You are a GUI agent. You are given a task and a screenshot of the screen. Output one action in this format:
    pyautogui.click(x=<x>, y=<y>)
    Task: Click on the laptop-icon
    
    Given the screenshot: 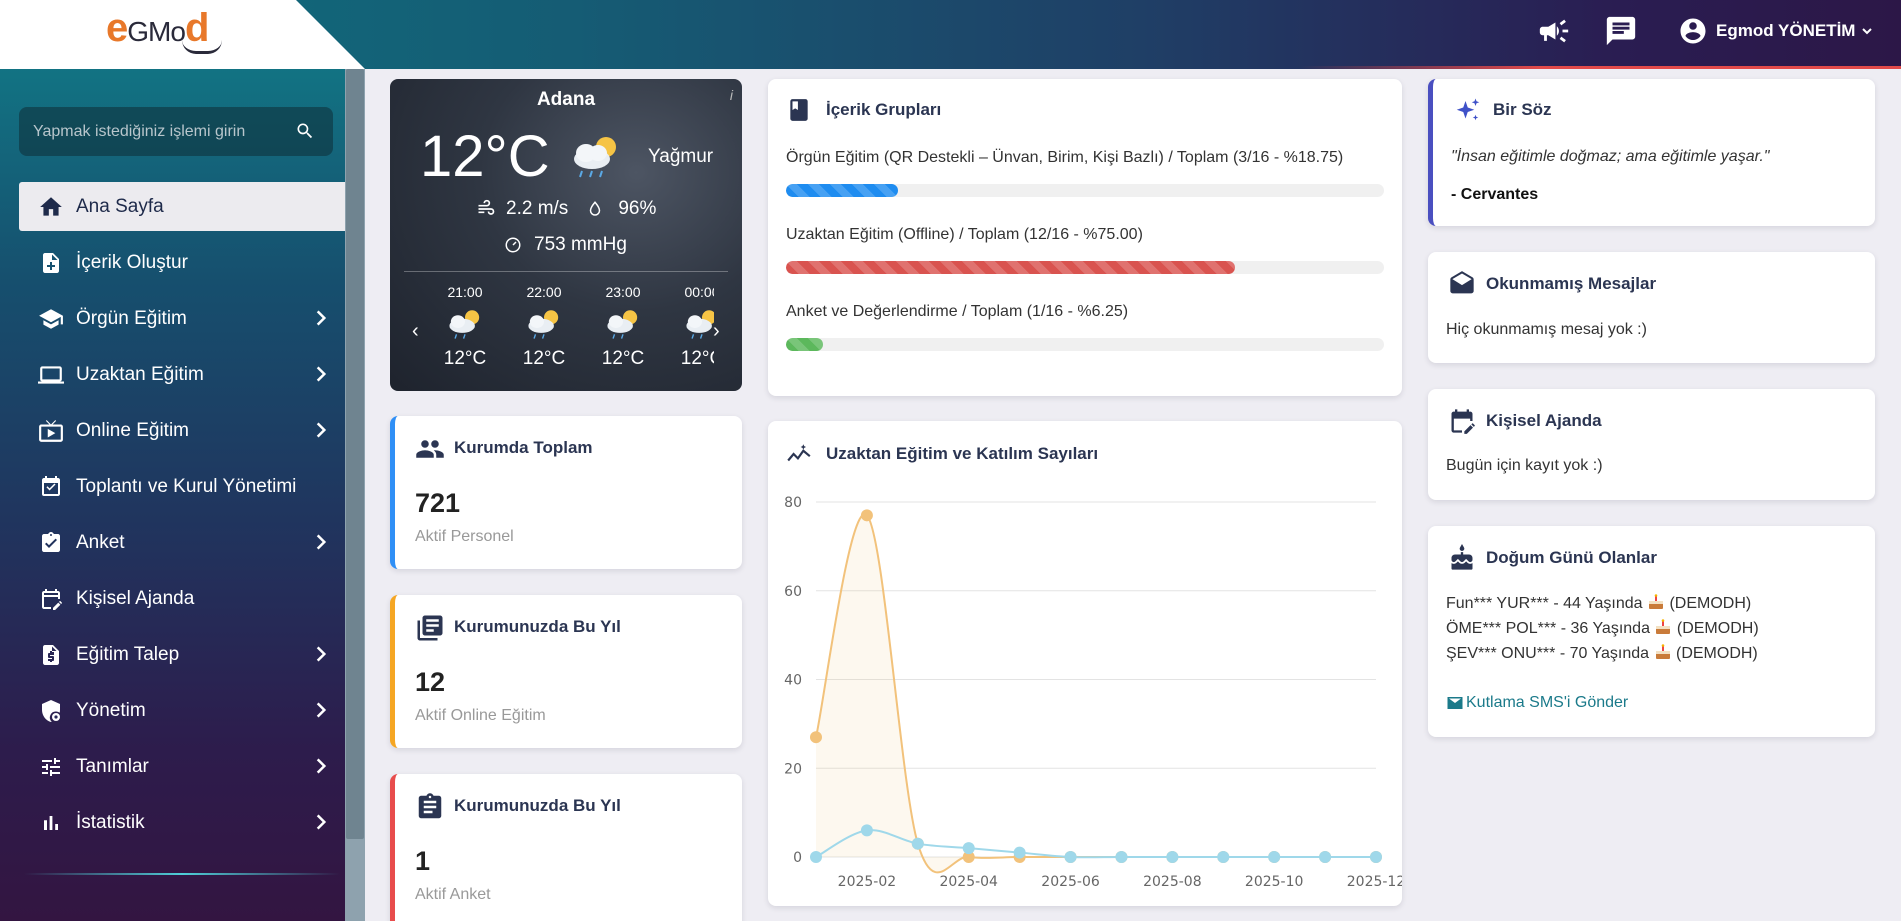 What is the action you would take?
    pyautogui.click(x=51, y=375)
    